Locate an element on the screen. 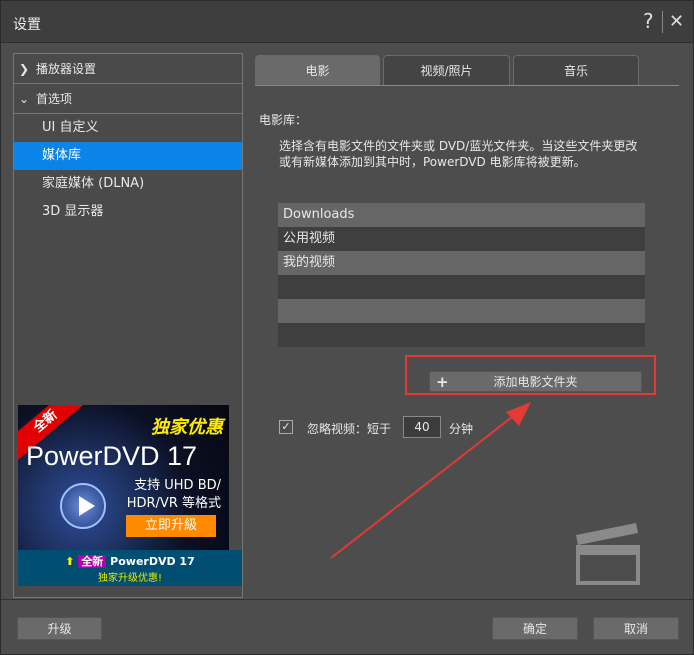  highlight-box is located at coordinates (530, 375).